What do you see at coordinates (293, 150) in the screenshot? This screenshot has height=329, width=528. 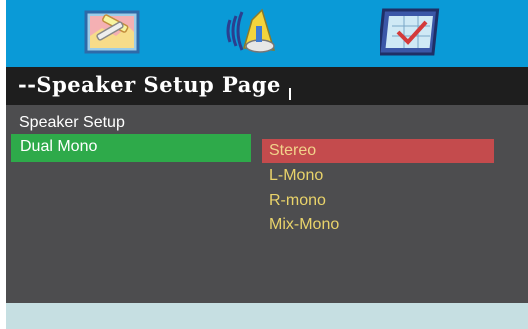 I see `option-label: Stereo` at bounding box center [293, 150].